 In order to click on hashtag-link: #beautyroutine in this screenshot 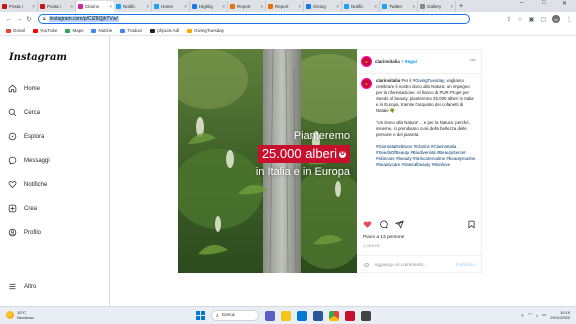, I will do `click(460, 158)`.